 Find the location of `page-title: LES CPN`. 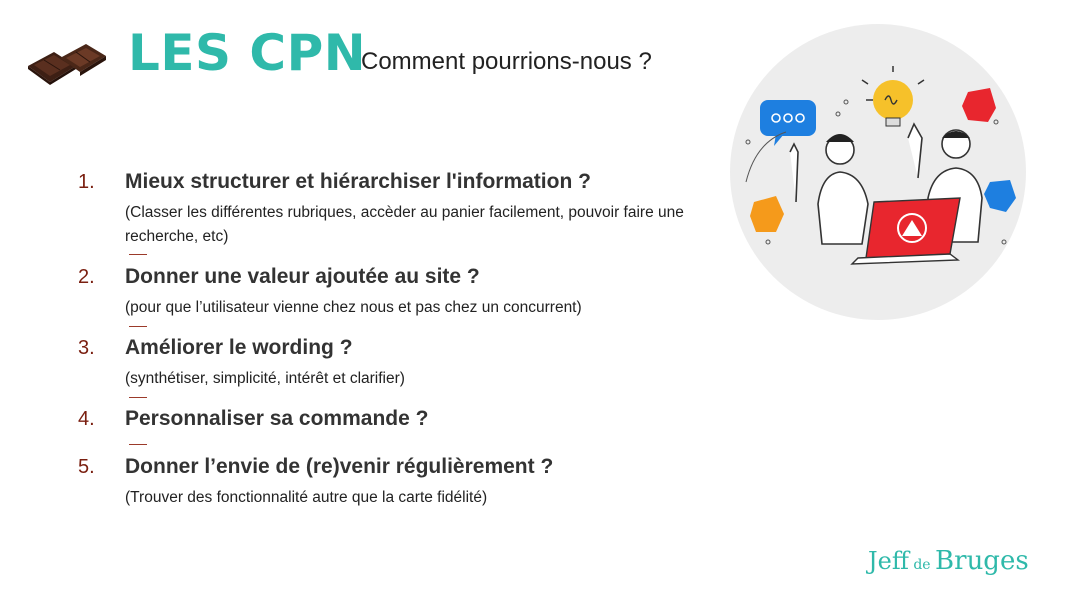

page-title: LES CPN is located at coordinates (247, 53).